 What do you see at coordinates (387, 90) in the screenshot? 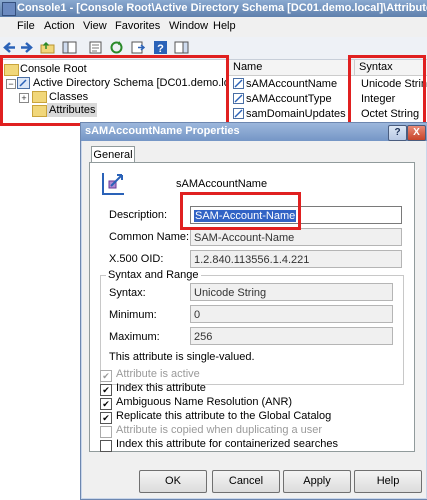
I see `highlight-box-syntax` at bounding box center [387, 90].